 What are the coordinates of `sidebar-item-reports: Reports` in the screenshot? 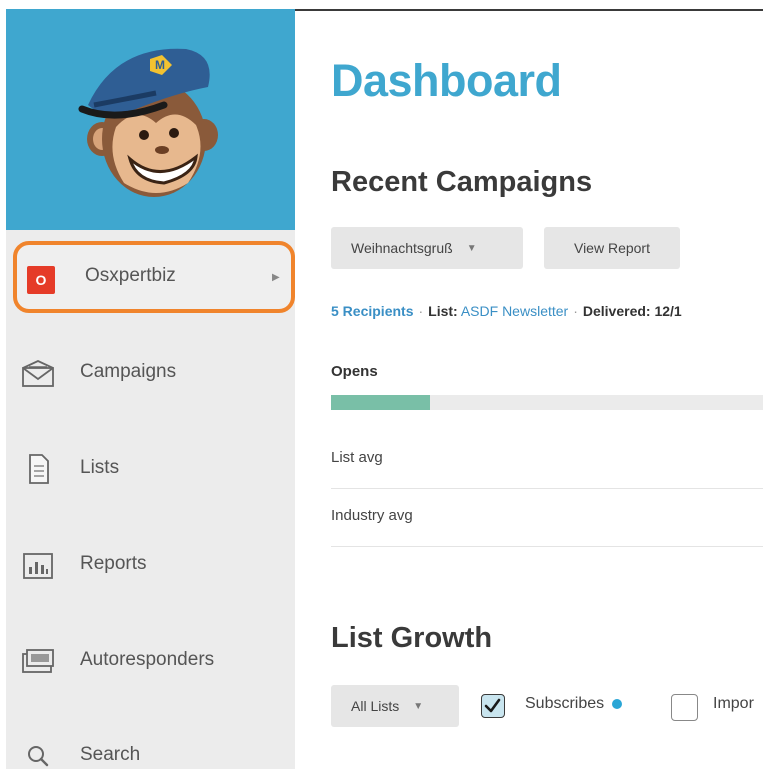 It's located at (150, 564).